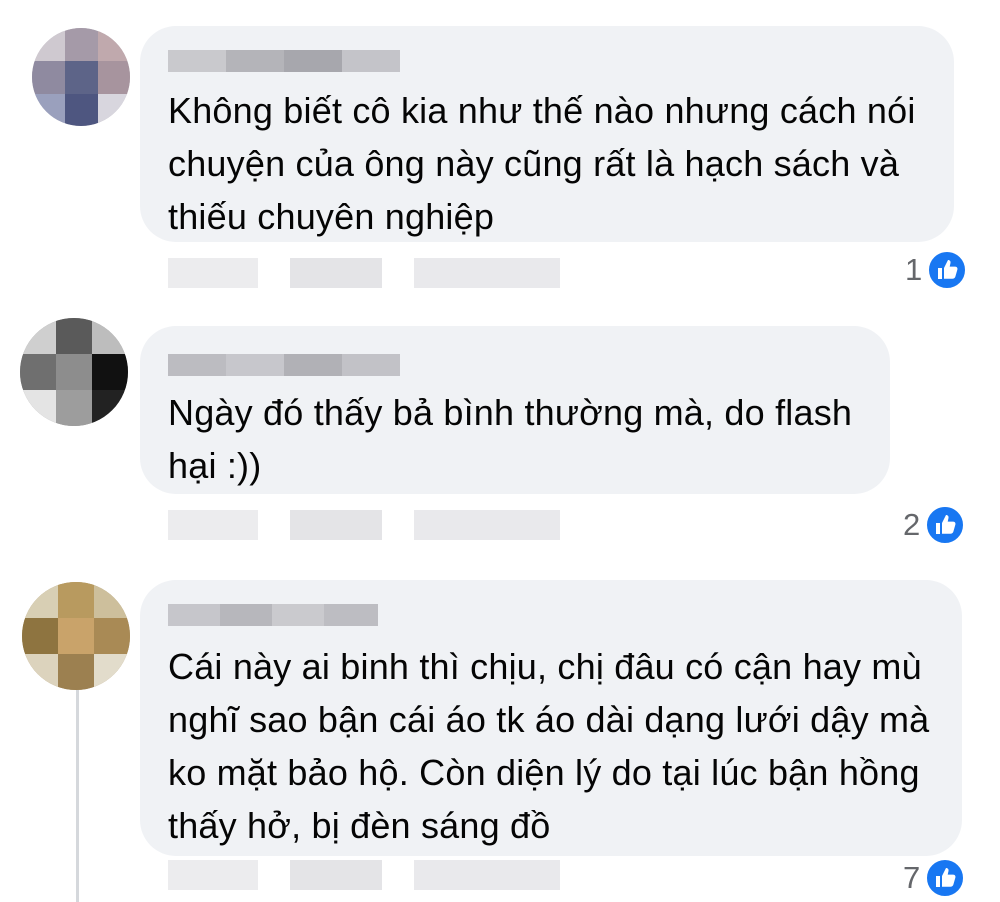  Describe the element at coordinates (77, 796) in the screenshot. I see `reply-thread-line` at that location.